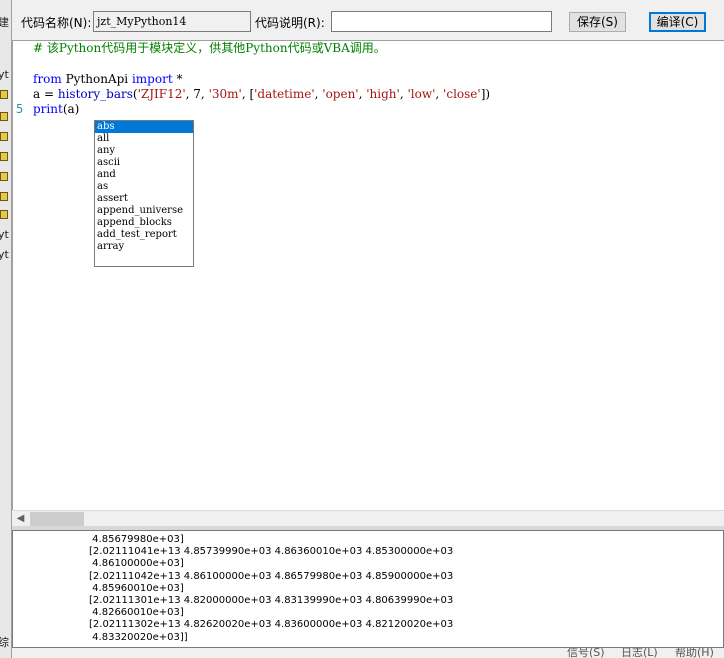 Image resolution: width=724 pixels, height=658 pixels. I want to click on module-name: PythonApi, so click(96, 79).